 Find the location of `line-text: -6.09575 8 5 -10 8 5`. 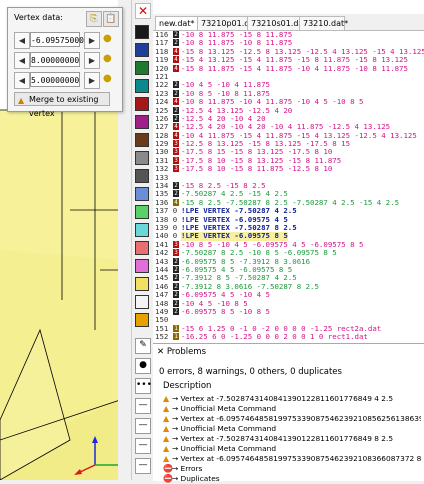

line-text: -6.09575 8 5 -10 8 5 is located at coordinates (225, 311).